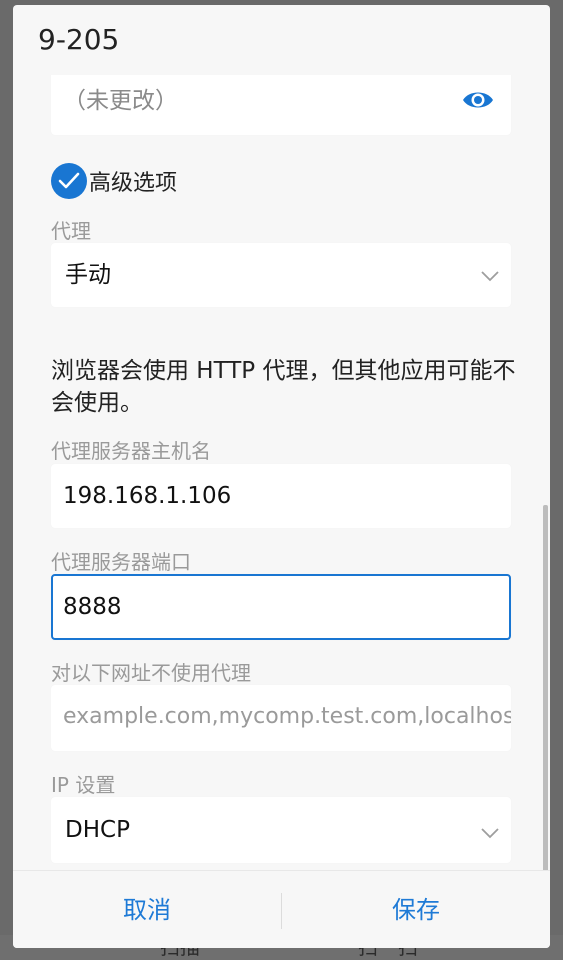 The height and width of the screenshot is (960, 563). I want to click on proxy-info-text: 浏览器会使用 HTTP 代理，但其他应用可能不会使用。, so click(283, 387).